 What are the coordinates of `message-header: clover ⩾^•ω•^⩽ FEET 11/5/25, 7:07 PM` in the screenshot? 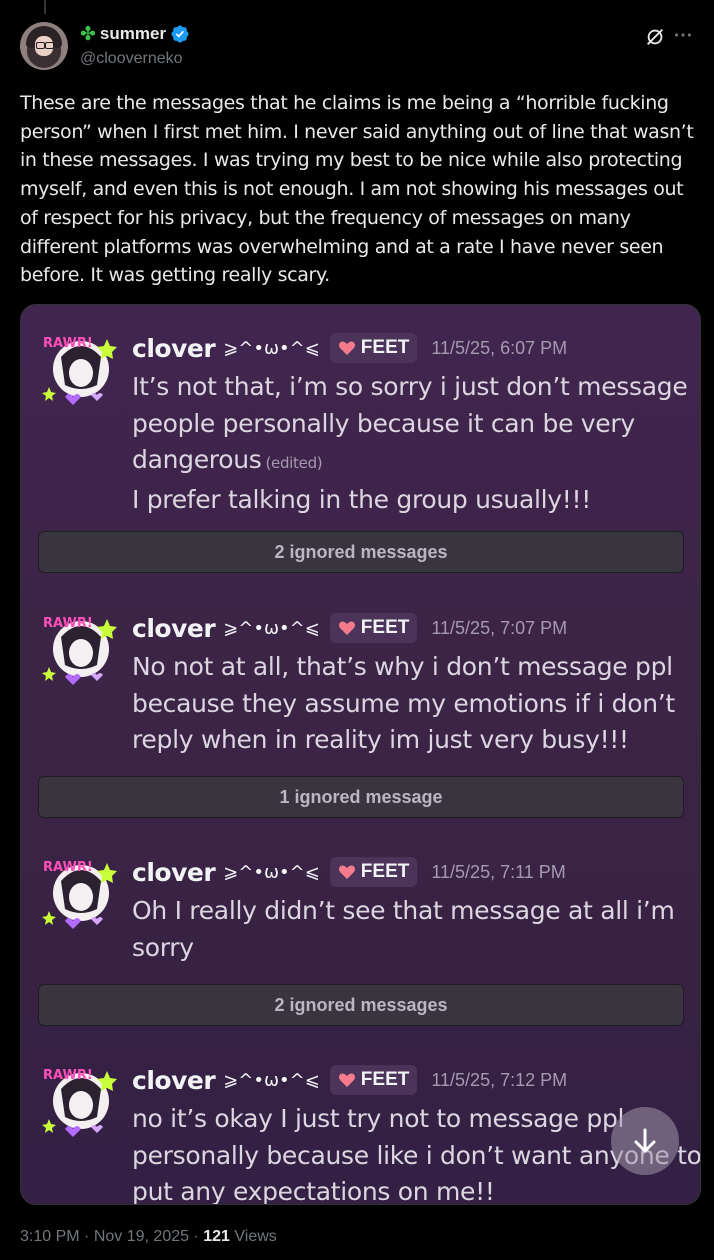 It's located at (349, 628).